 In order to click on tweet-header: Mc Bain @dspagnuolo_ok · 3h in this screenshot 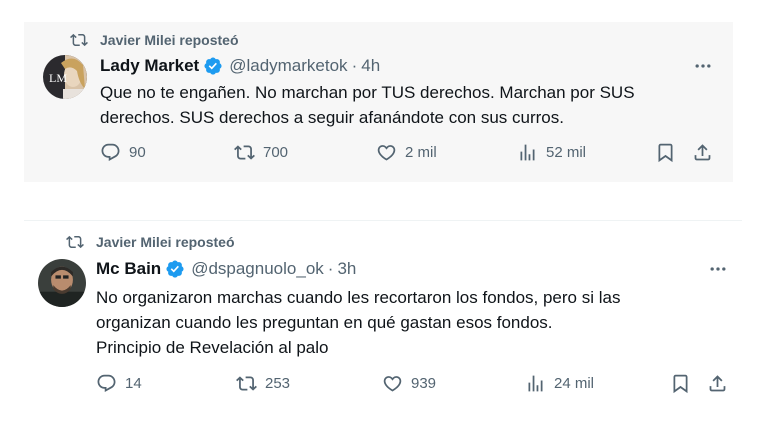, I will do `click(226, 269)`.